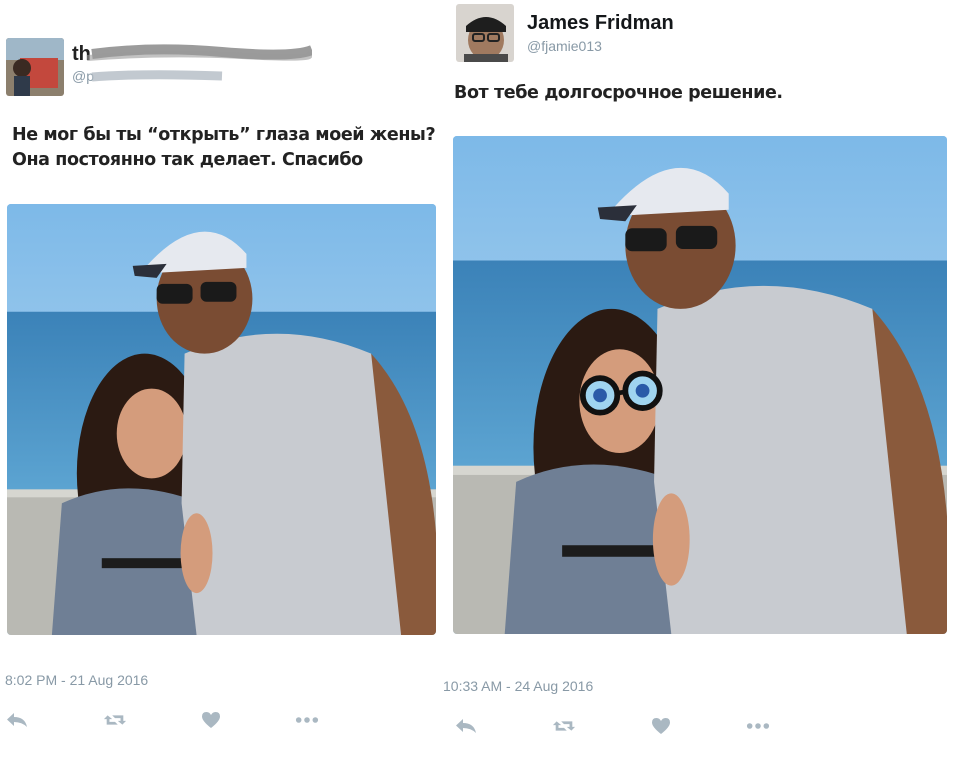 The image size is (960, 770). What do you see at coordinates (518, 686) in the screenshot?
I see `tweet-timestamp: 10:33 AM - 24 Aug 2016` at bounding box center [518, 686].